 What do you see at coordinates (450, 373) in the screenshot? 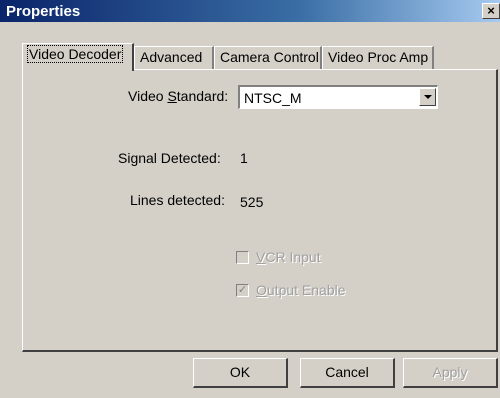
I see `apply-button: Apply` at bounding box center [450, 373].